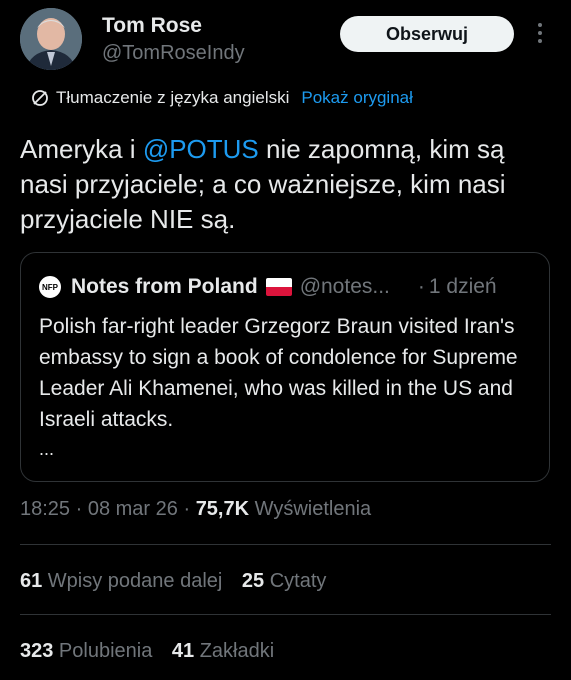 This screenshot has width=571, height=680. What do you see at coordinates (31, 581) in the screenshot?
I see `reposts-count: 61` at bounding box center [31, 581].